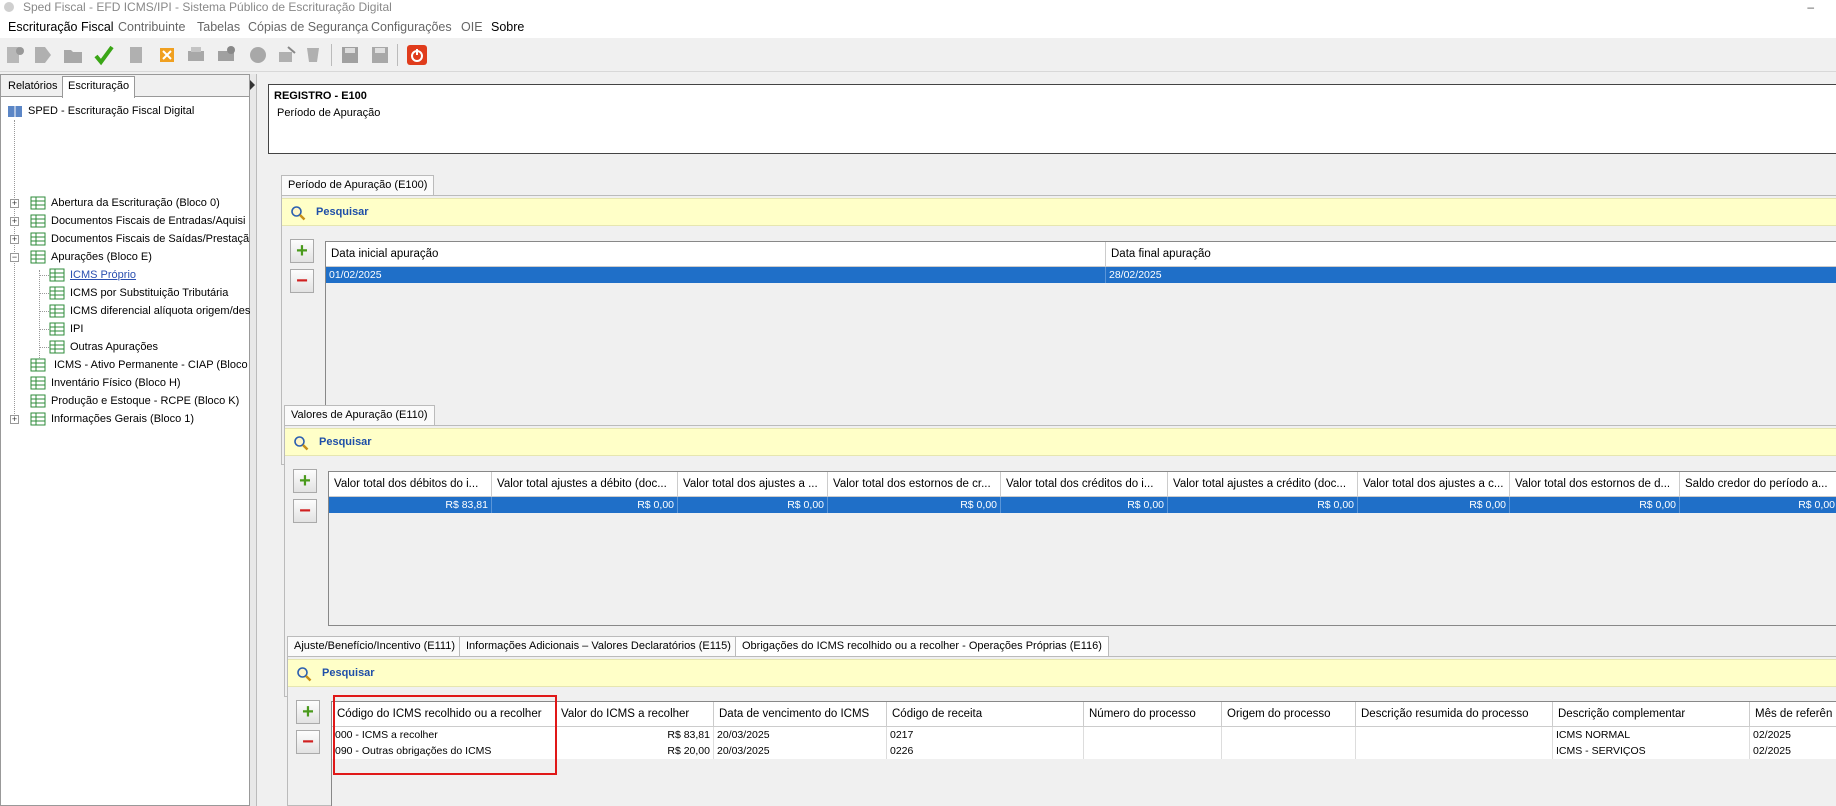  What do you see at coordinates (151, 27) in the screenshot?
I see `menu-contribuinte: Contribuinte` at bounding box center [151, 27].